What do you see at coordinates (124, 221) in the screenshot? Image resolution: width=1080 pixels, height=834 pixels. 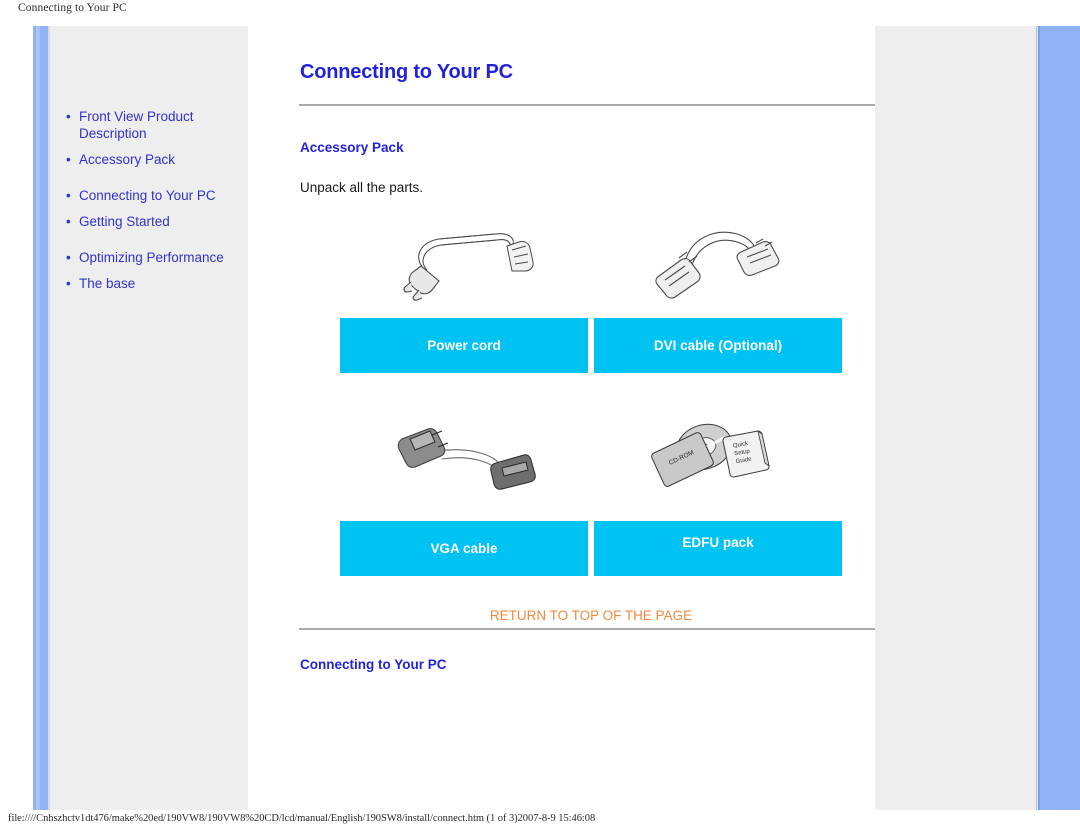 I see `sidebar-item-label: Getting Started` at bounding box center [124, 221].